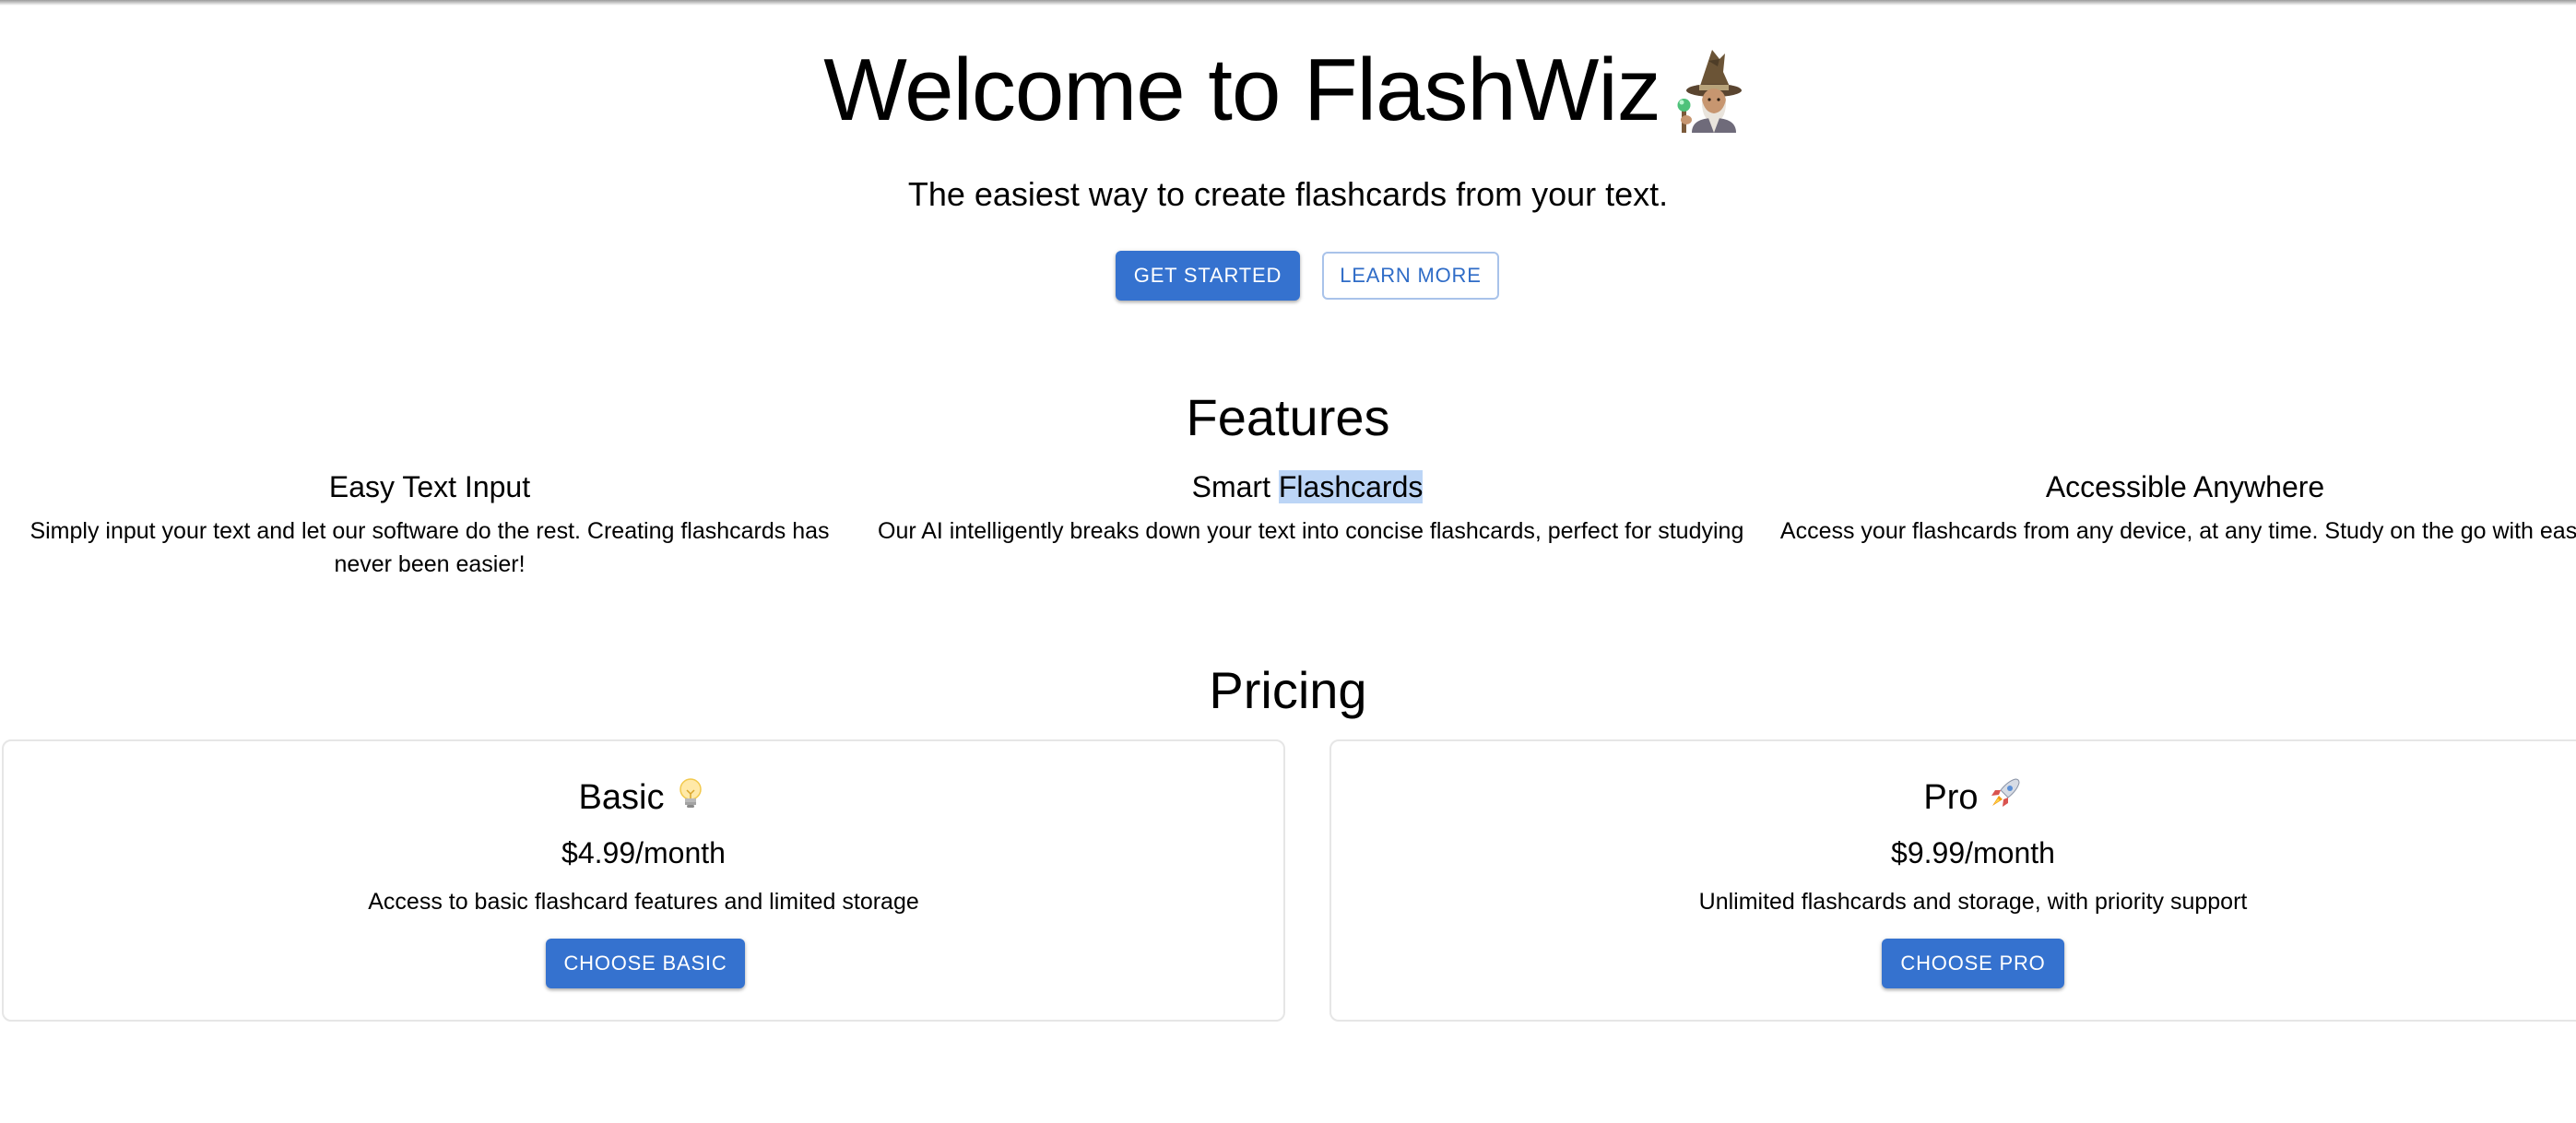 The image size is (2576, 1123). I want to click on plan-price: $4.99/month, so click(643, 853).